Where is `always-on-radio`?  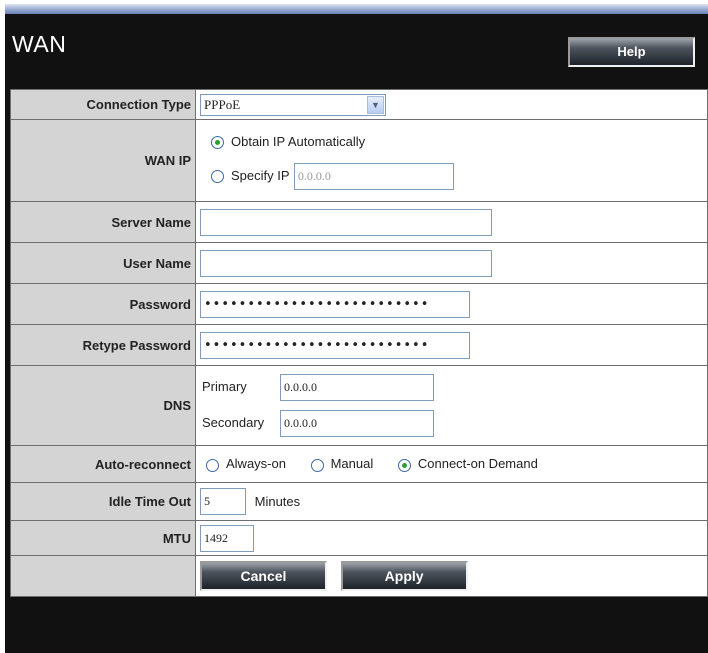 always-on-radio is located at coordinates (212, 465).